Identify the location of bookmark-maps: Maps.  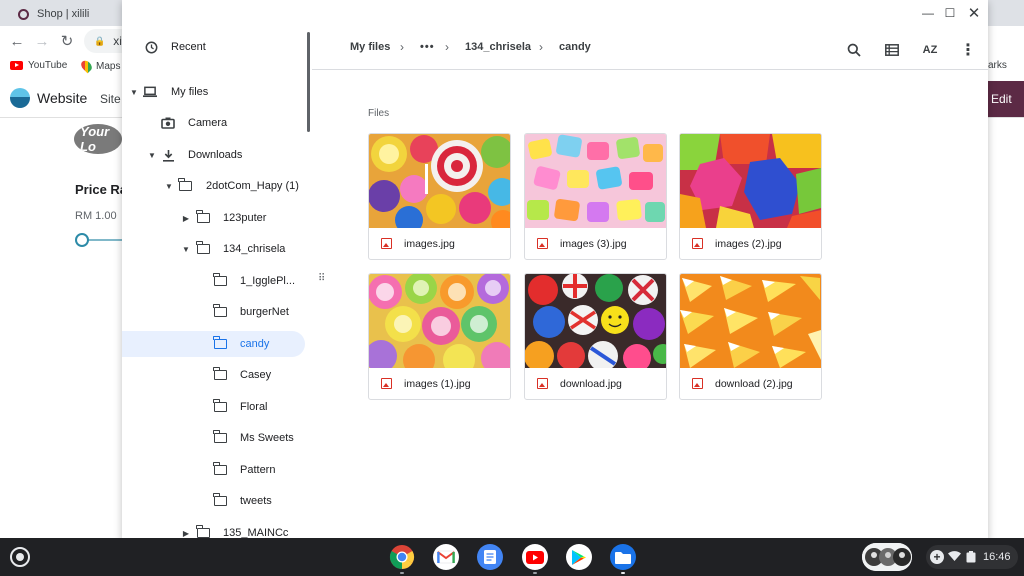
(100, 66).